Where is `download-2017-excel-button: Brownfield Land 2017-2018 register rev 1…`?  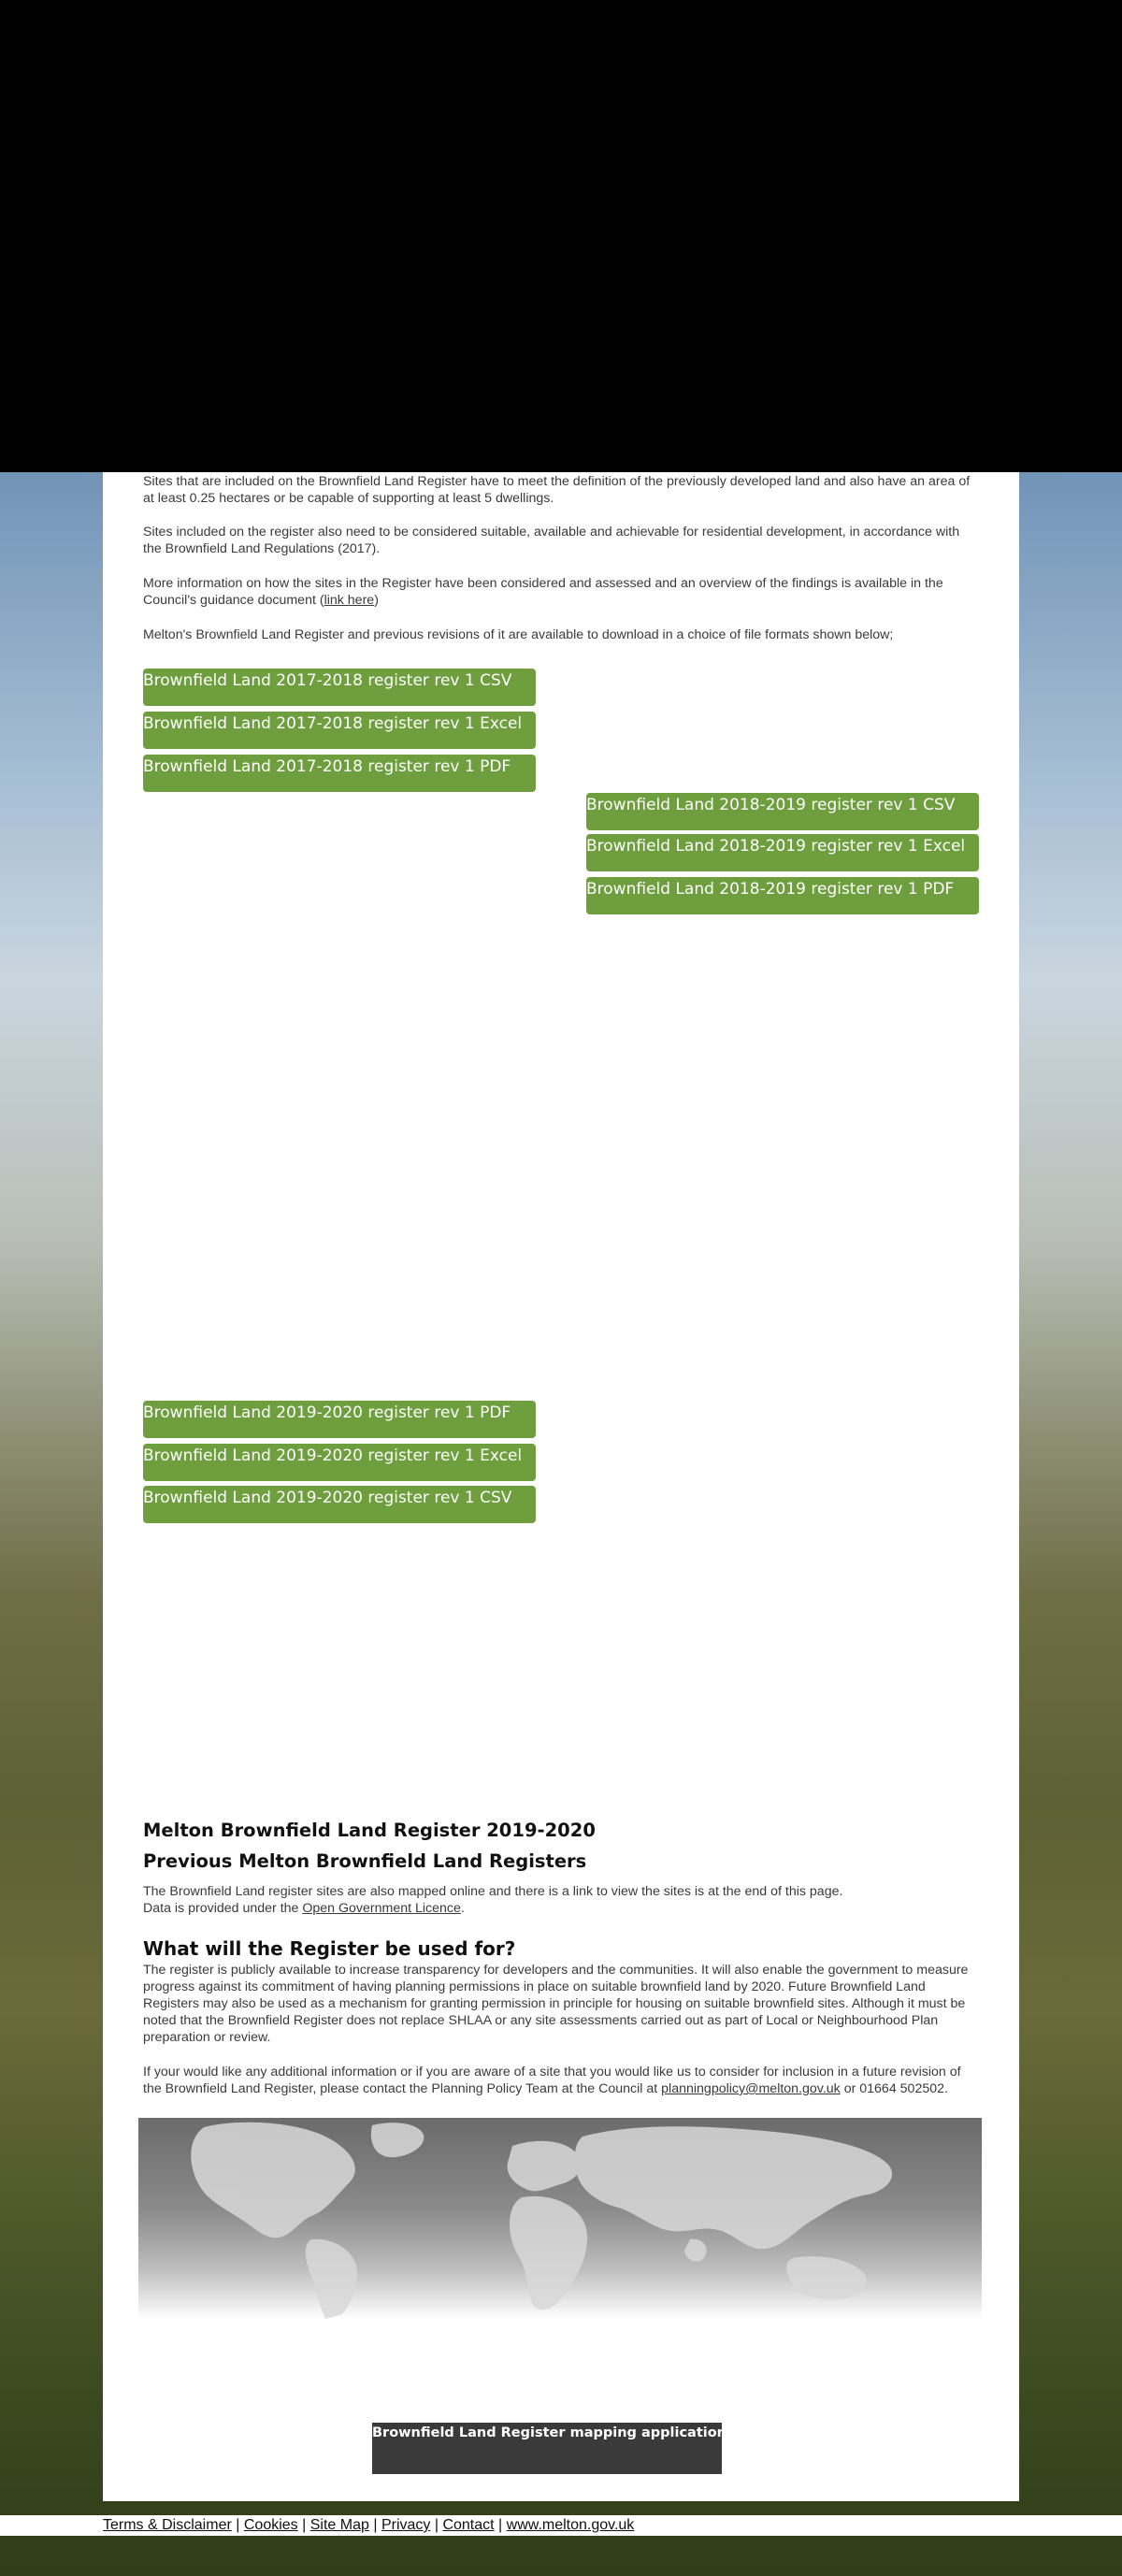 download-2017-excel-button: Brownfield Land 2017-2018 register rev 1… is located at coordinates (340, 731).